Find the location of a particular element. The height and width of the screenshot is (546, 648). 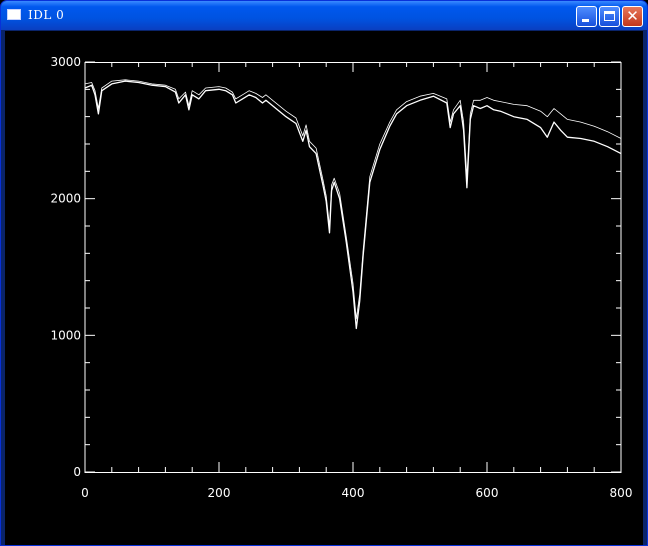

x-tick-label: 0 is located at coordinates (85, 493).